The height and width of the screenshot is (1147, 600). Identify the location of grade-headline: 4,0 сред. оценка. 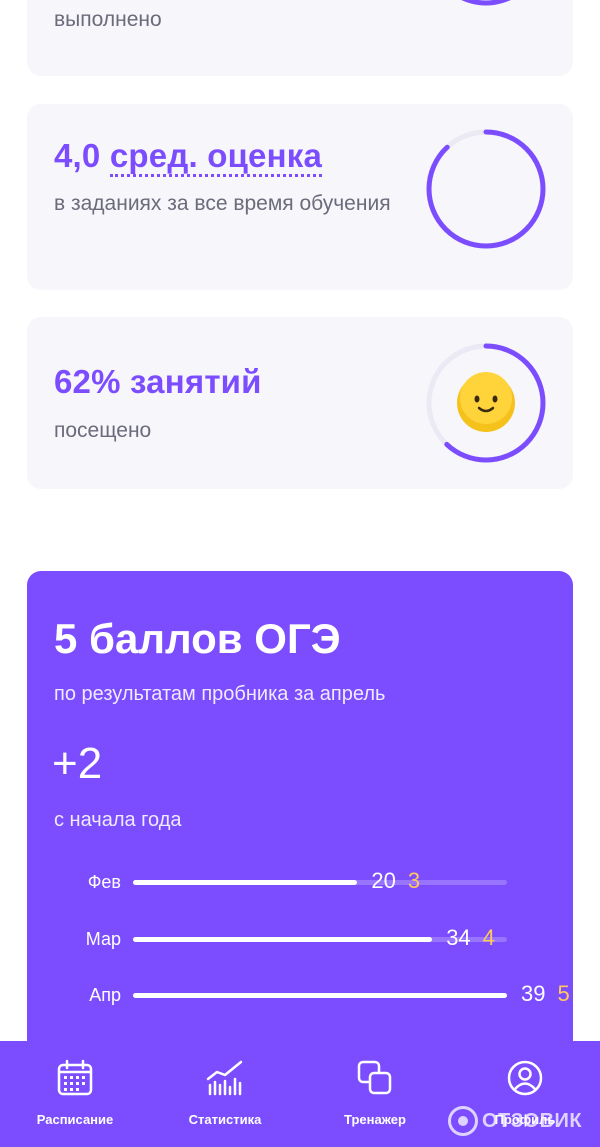
(188, 157).